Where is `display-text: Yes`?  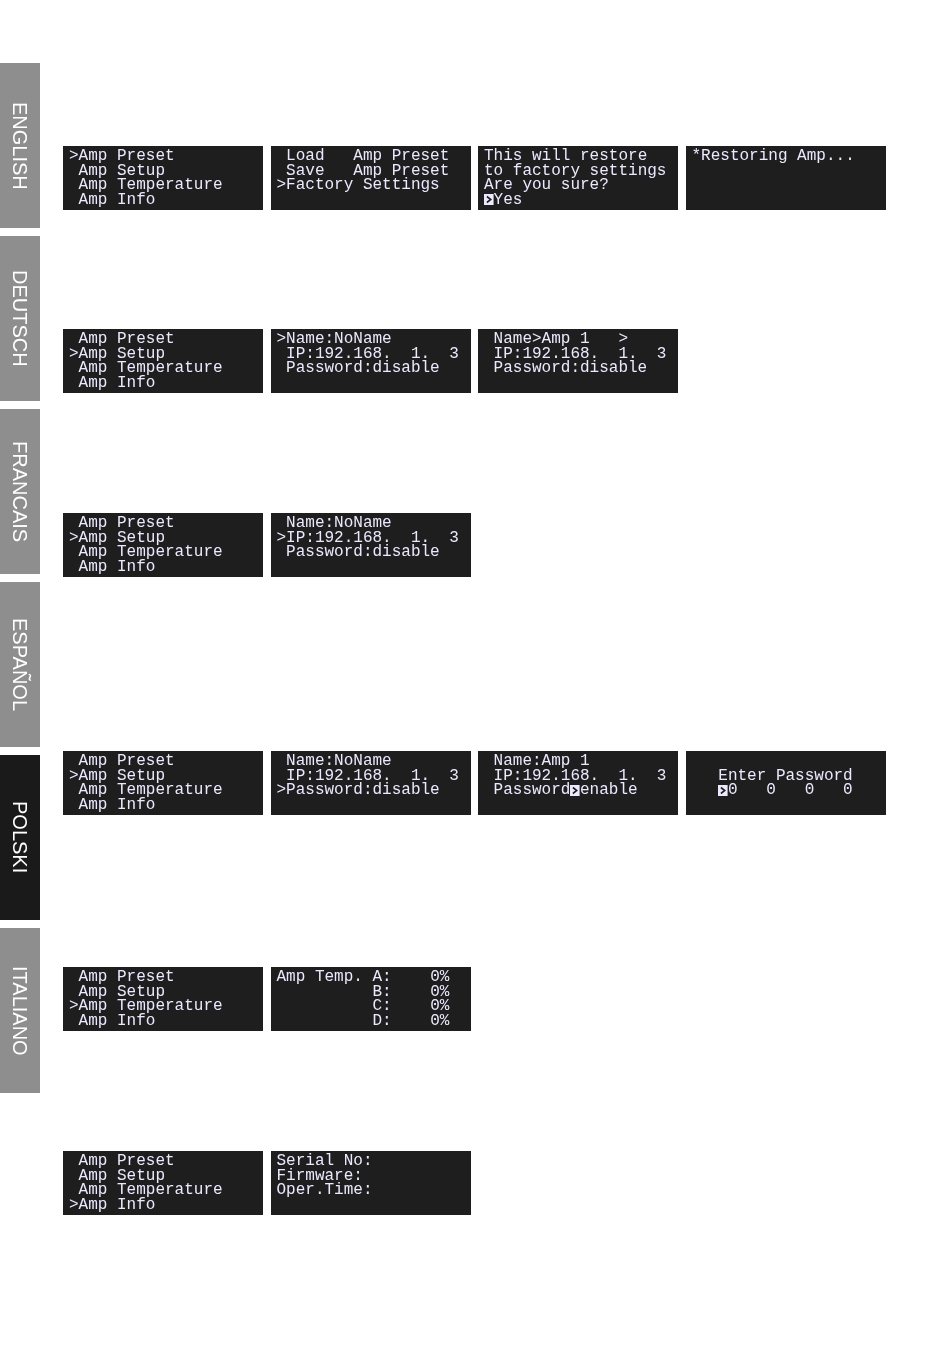
display-text: Yes is located at coordinates (508, 199).